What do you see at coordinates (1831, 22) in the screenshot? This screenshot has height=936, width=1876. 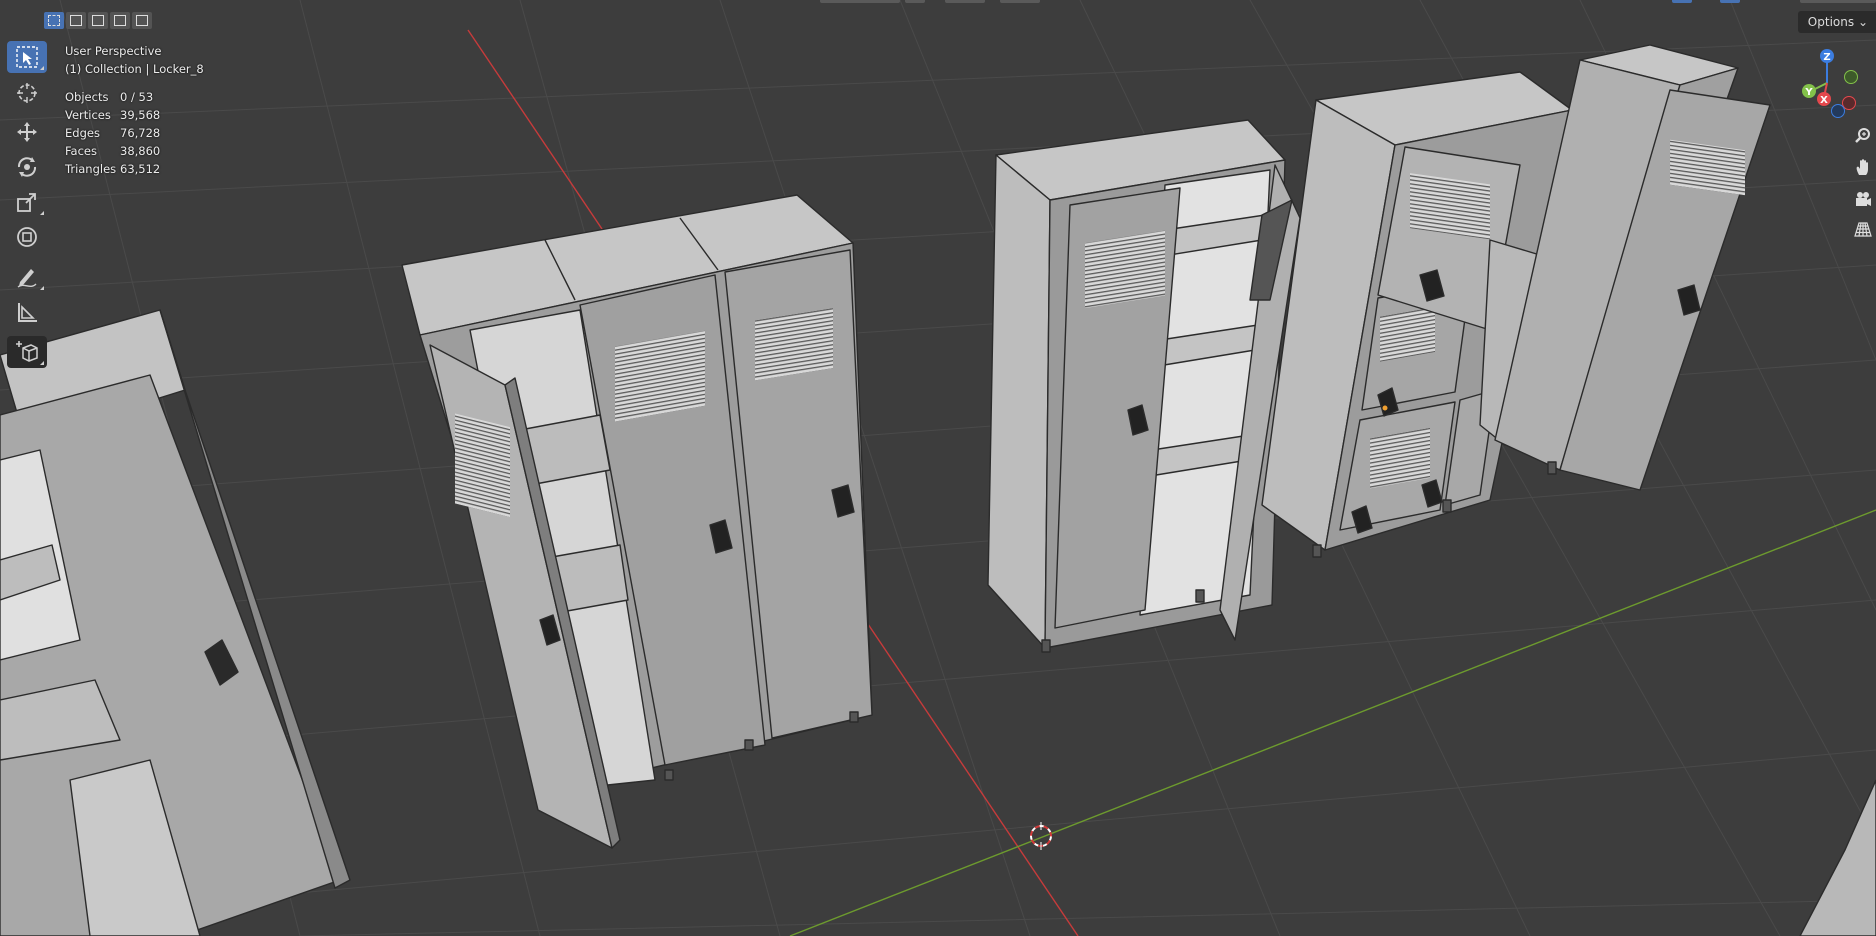 I see `options-label: Options` at bounding box center [1831, 22].